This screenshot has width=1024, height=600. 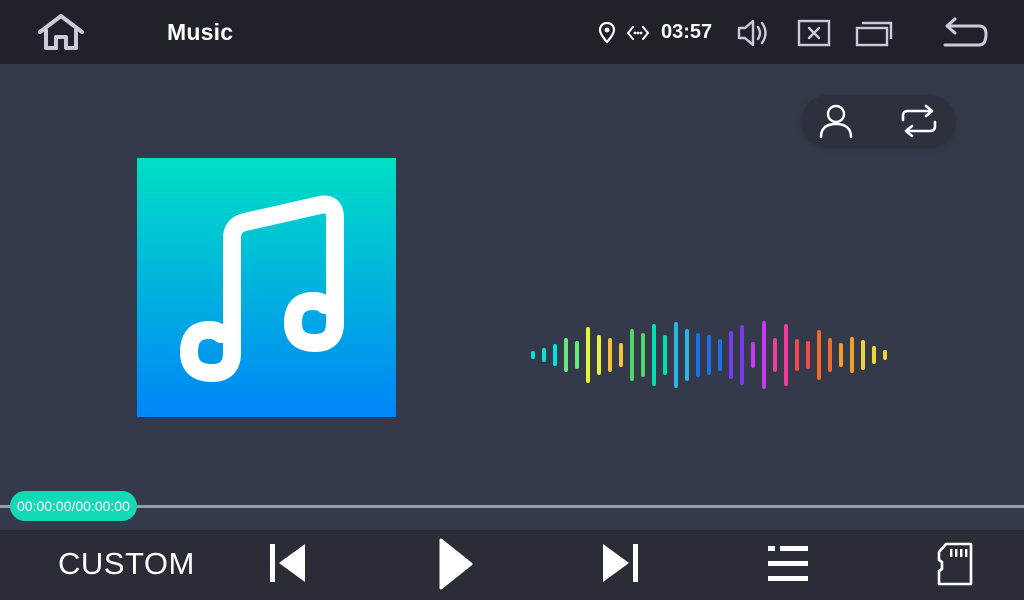 I want to click on skip-previous-icon, so click(x=287, y=563).